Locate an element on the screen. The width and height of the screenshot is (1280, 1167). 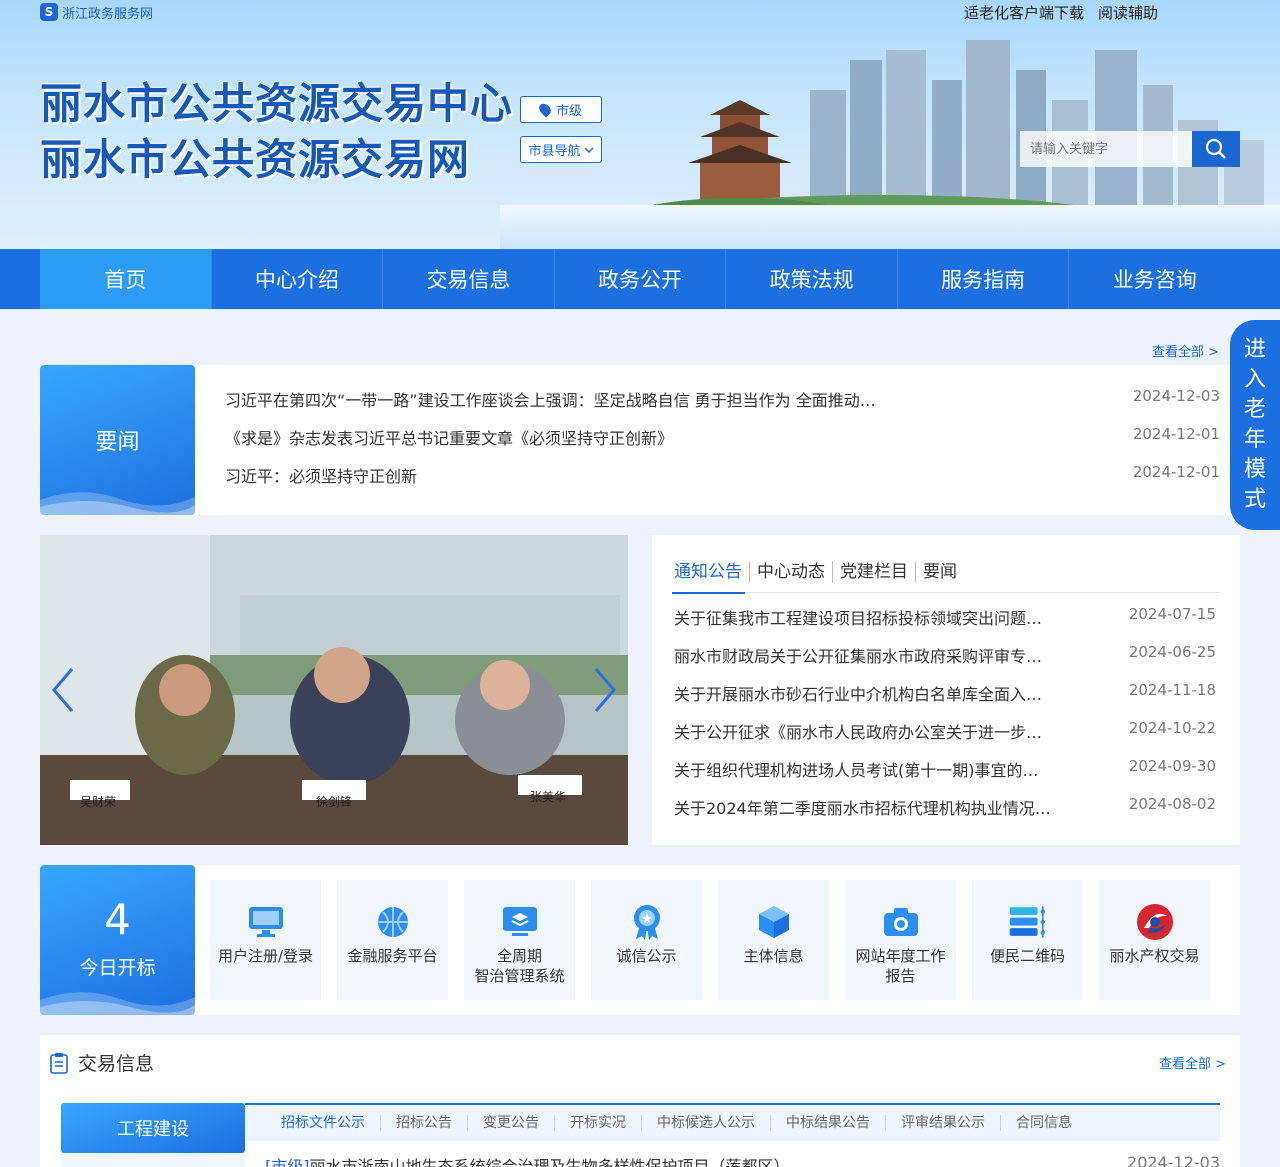
notice-date: 2024-10-22 is located at coordinates (1172, 728).